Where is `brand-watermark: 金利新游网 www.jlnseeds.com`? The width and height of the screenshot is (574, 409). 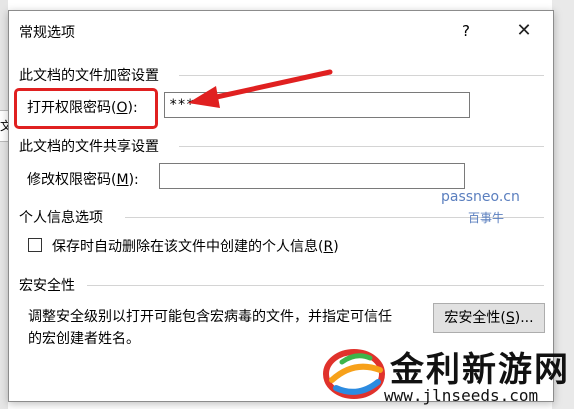 brand-watermark: 金利新游网 www.jlnseeds.com is located at coordinates (446, 374).